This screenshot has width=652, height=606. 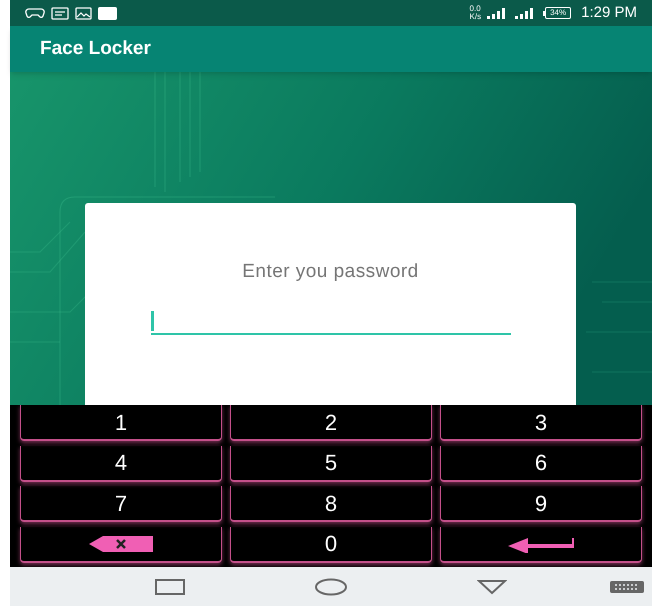 What do you see at coordinates (492, 586) in the screenshot?
I see `back-icon` at bounding box center [492, 586].